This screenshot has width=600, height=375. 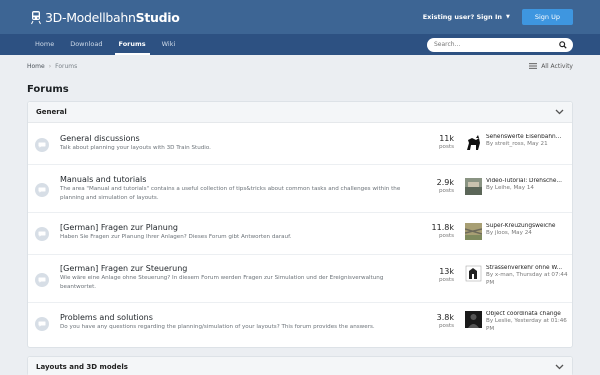 I want to click on breadcrumb-current: Forums, so click(x=66, y=66).